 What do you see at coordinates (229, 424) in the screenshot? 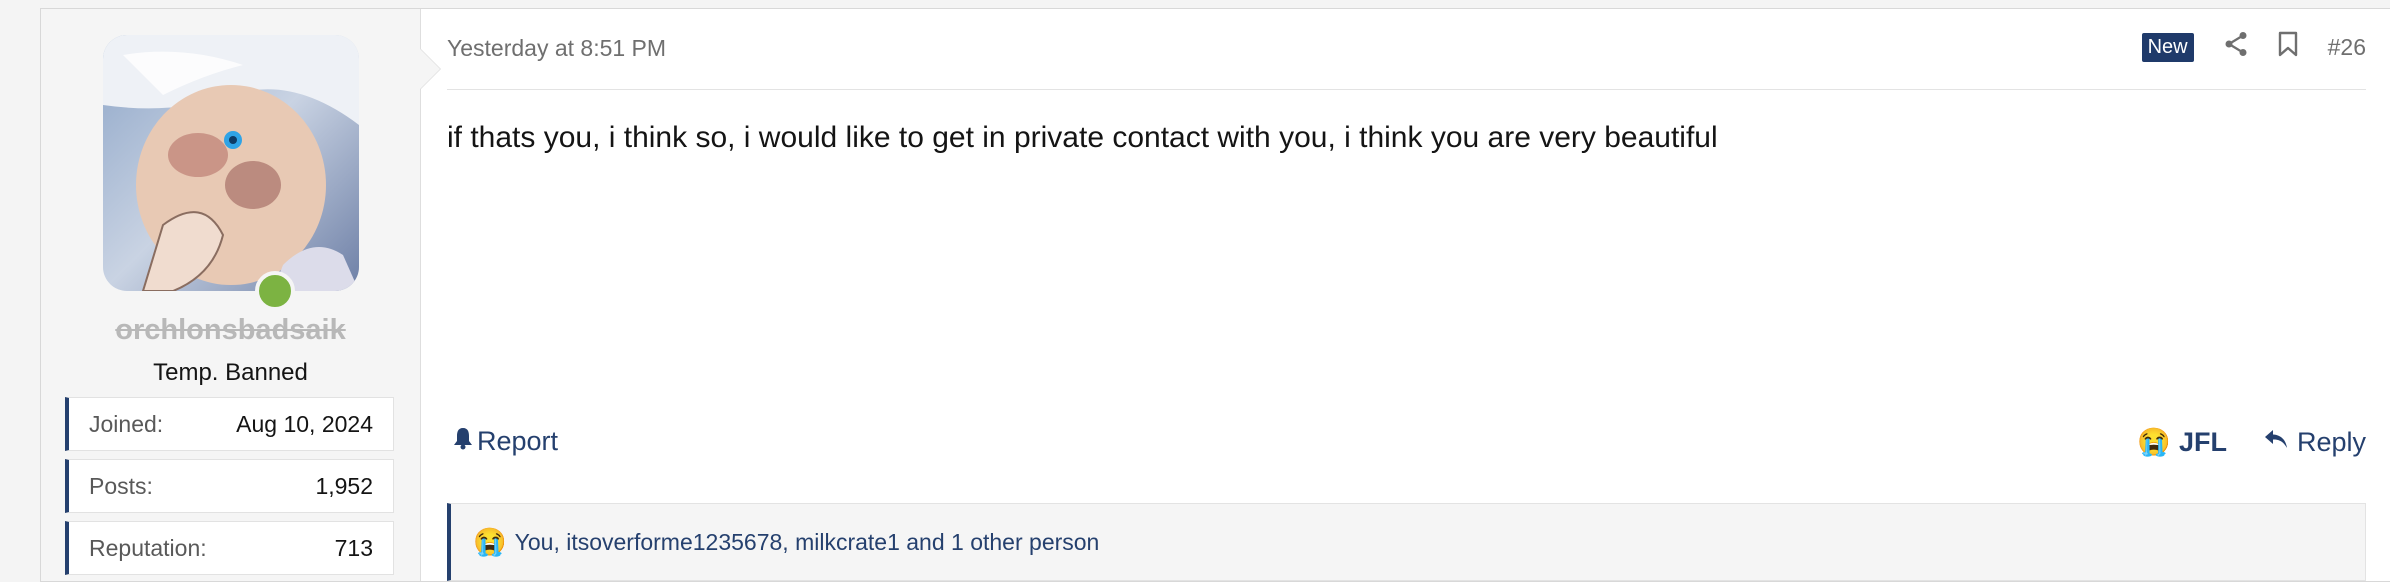
I see `stat-joined: Joined: Aug 10, 2024` at bounding box center [229, 424].